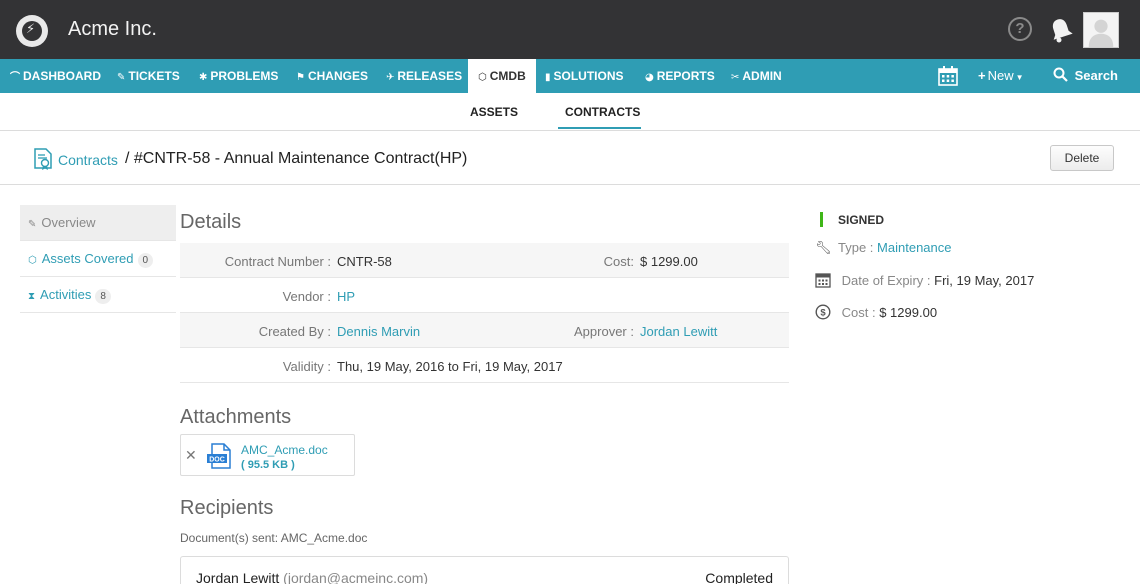 The width and height of the screenshot is (1140, 584). Describe the element at coordinates (284, 450) in the screenshot. I see `attachment-file-link: AMC_Acme.doc` at that location.